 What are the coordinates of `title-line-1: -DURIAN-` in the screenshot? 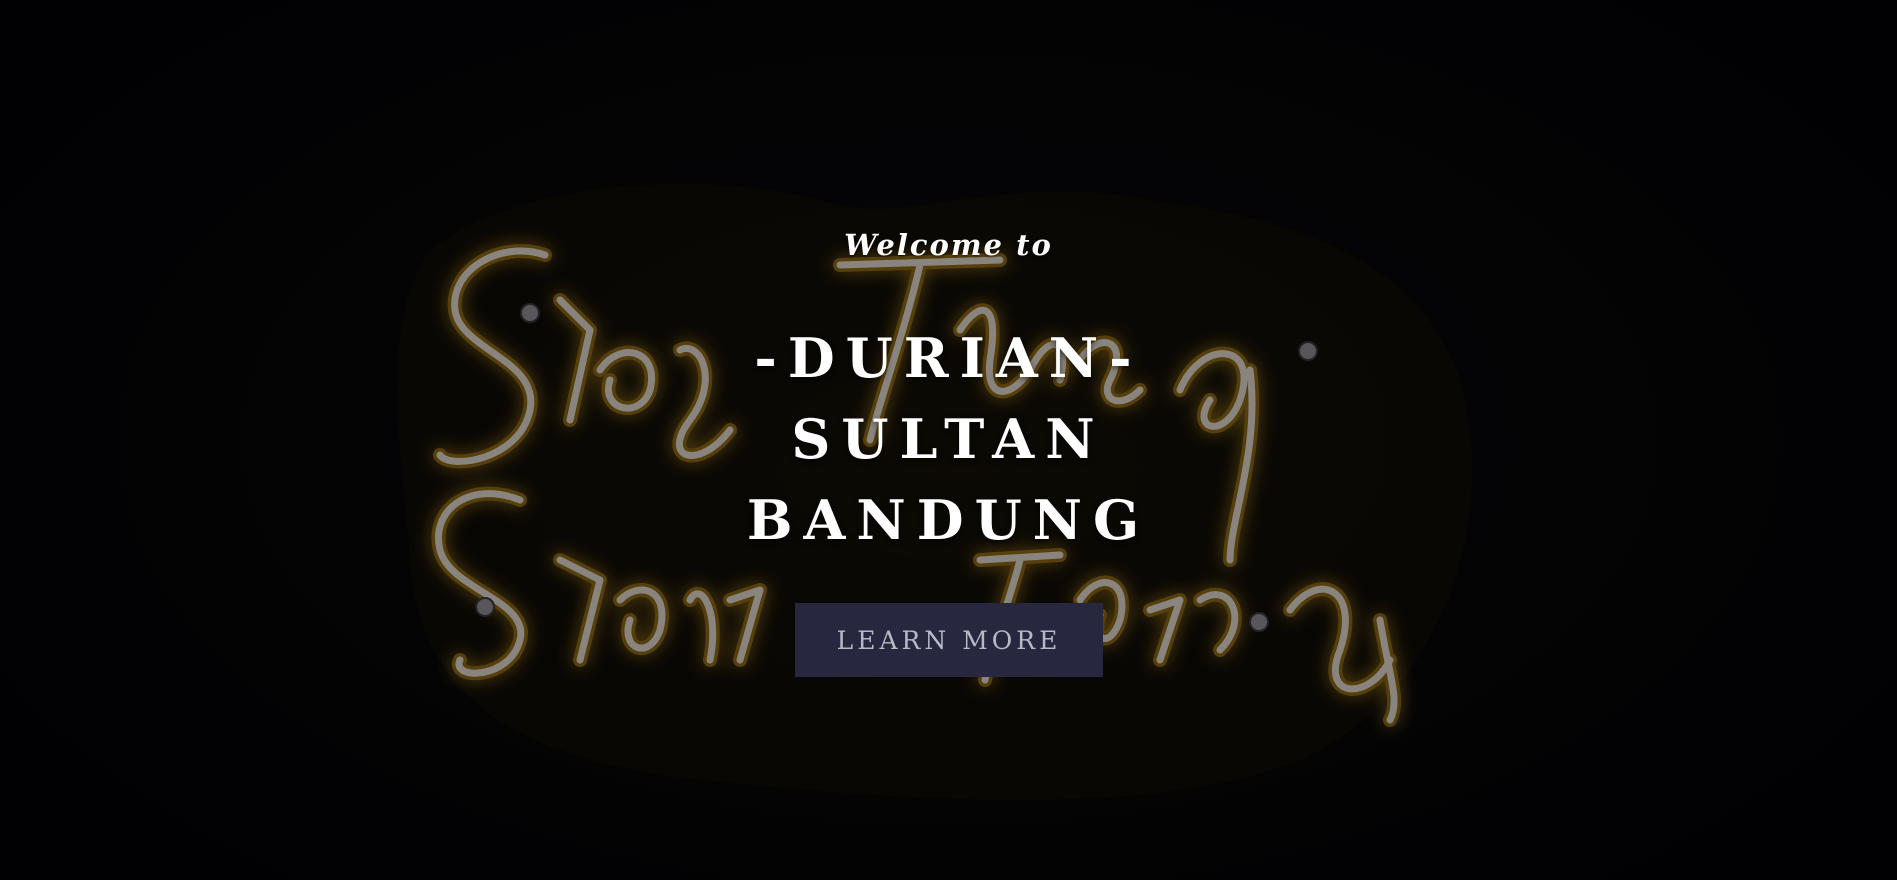 It's located at (948, 358).